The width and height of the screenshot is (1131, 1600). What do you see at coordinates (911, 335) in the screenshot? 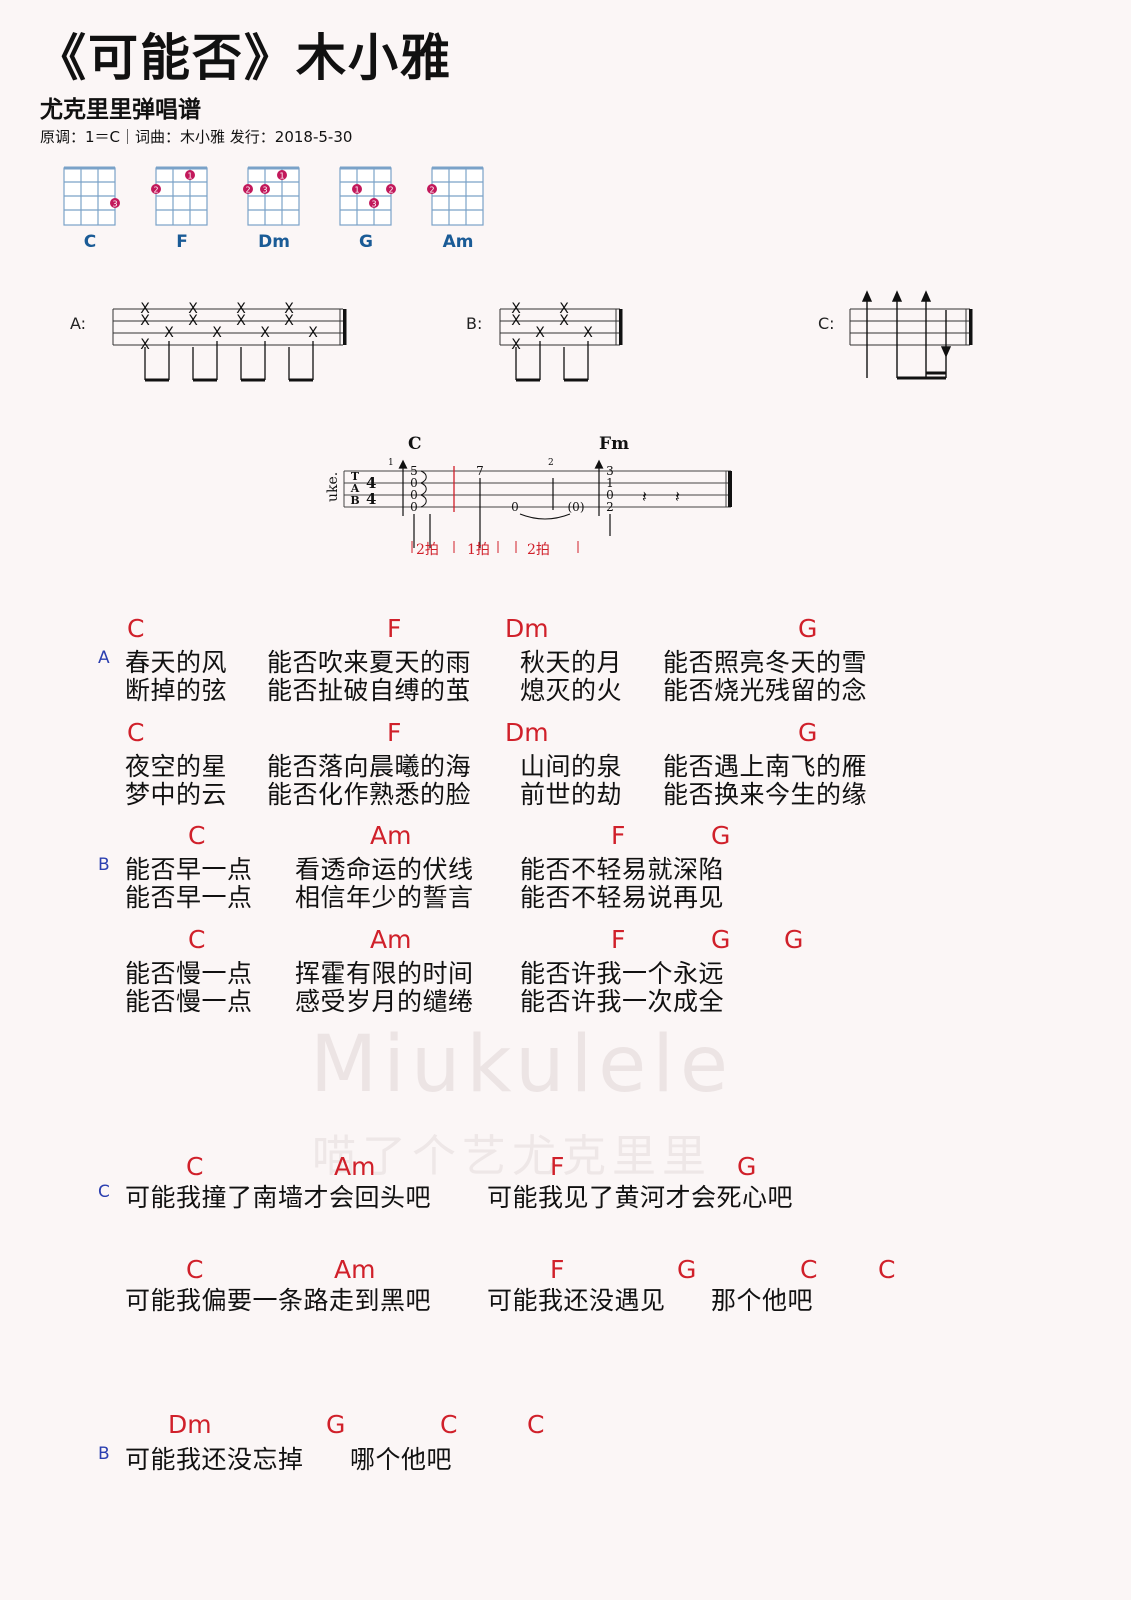
I see `rhythm-pattern-c` at bounding box center [911, 335].